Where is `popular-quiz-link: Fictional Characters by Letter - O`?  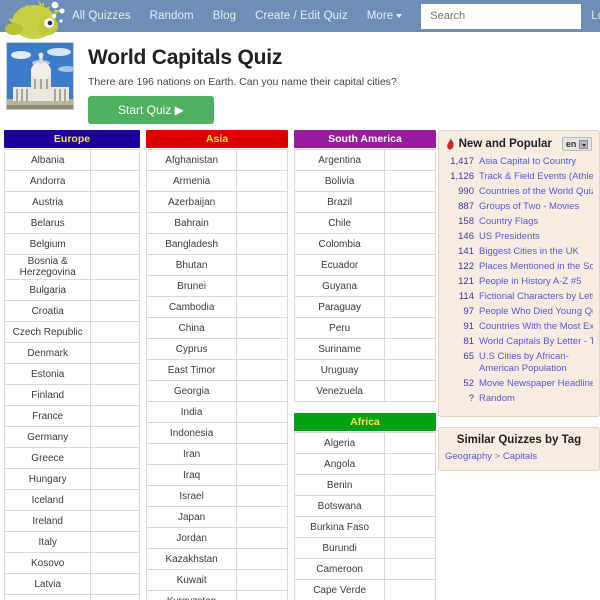
popular-quiz-link: Fictional Characters by Letter - O is located at coordinates (536, 297).